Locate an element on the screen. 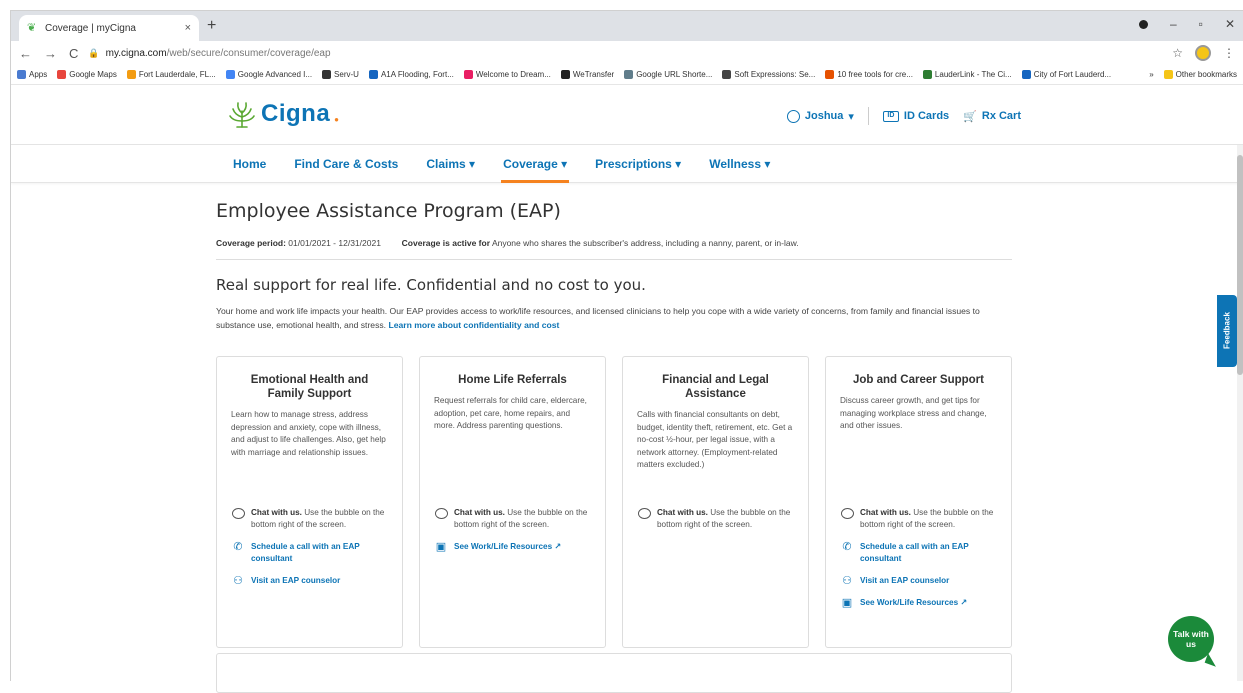 The width and height of the screenshot is (1243, 693). folder-icon is located at coordinates (1168, 74).